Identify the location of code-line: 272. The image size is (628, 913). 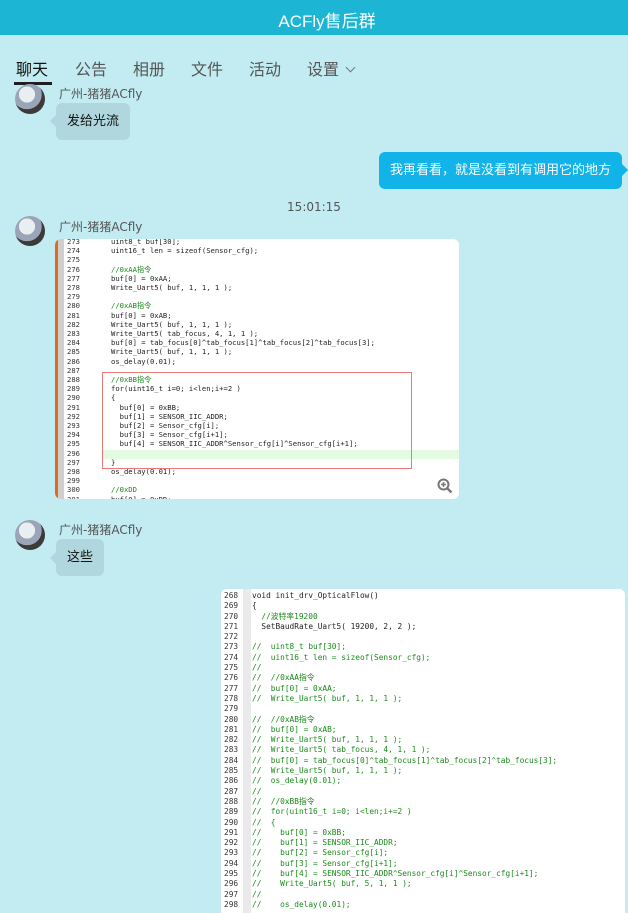
(390, 637).